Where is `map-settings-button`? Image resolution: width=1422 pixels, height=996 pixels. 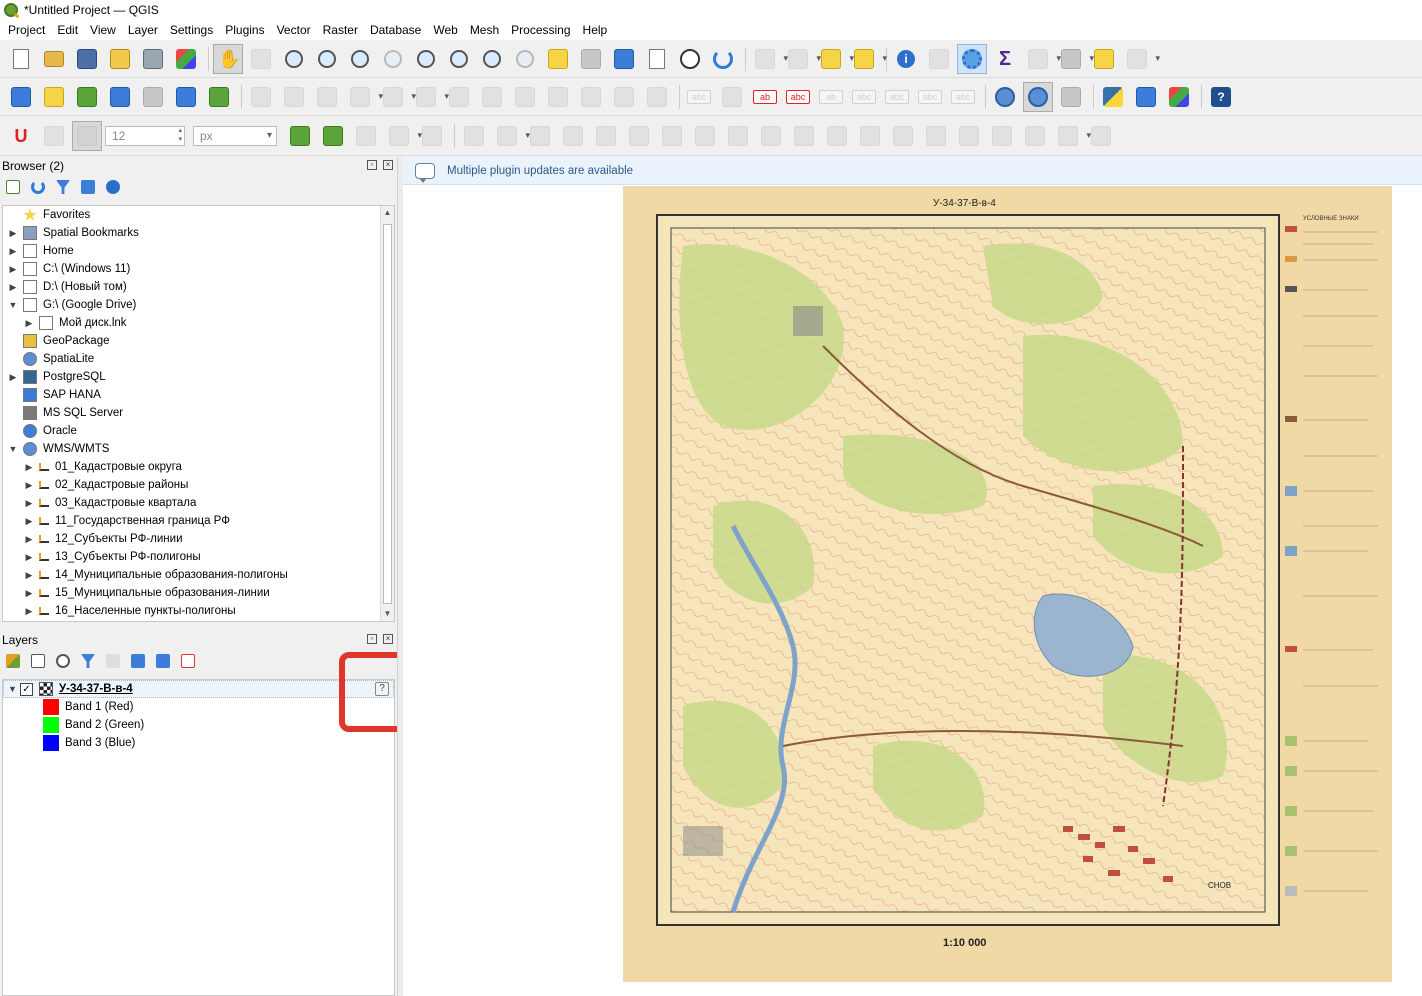 map-settings-button is located at coordinates (1141, 59).